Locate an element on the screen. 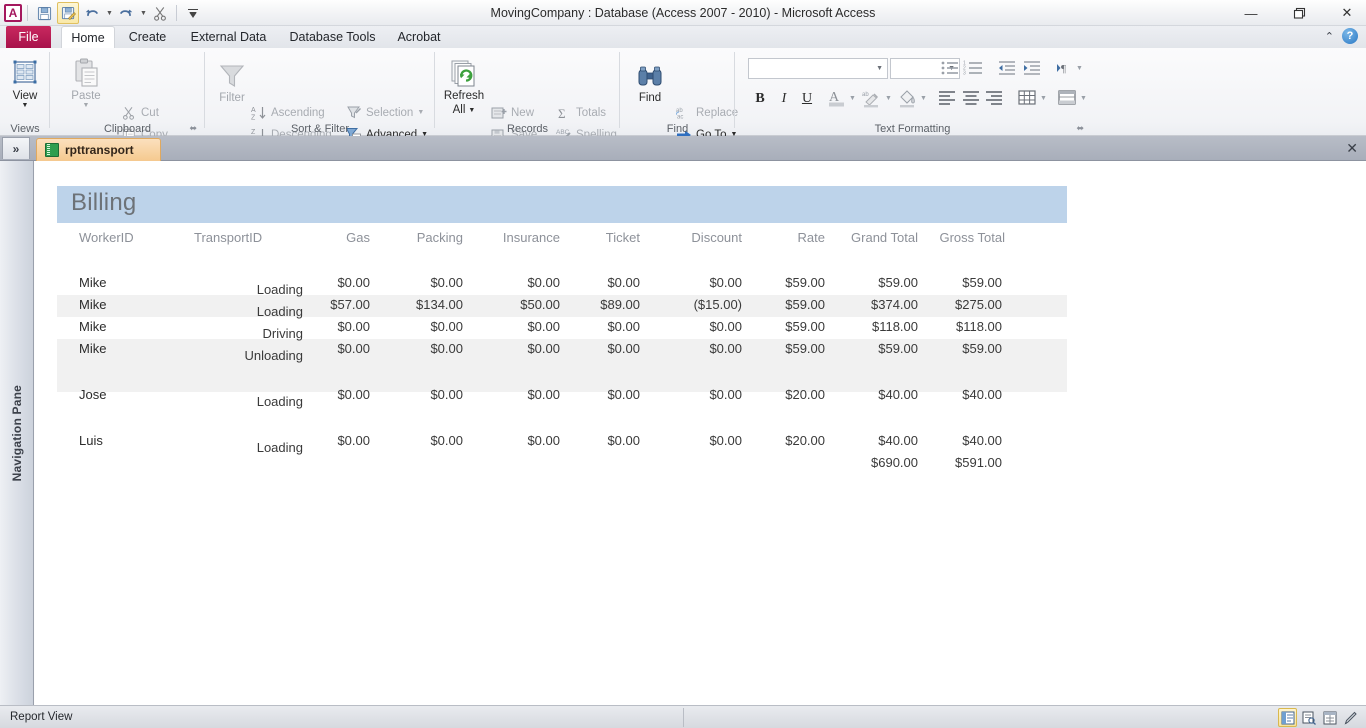 Image resolution: width=1366 pixels, height=728 pixels. decrease-indent-button is located at coordinates (1007, 70).